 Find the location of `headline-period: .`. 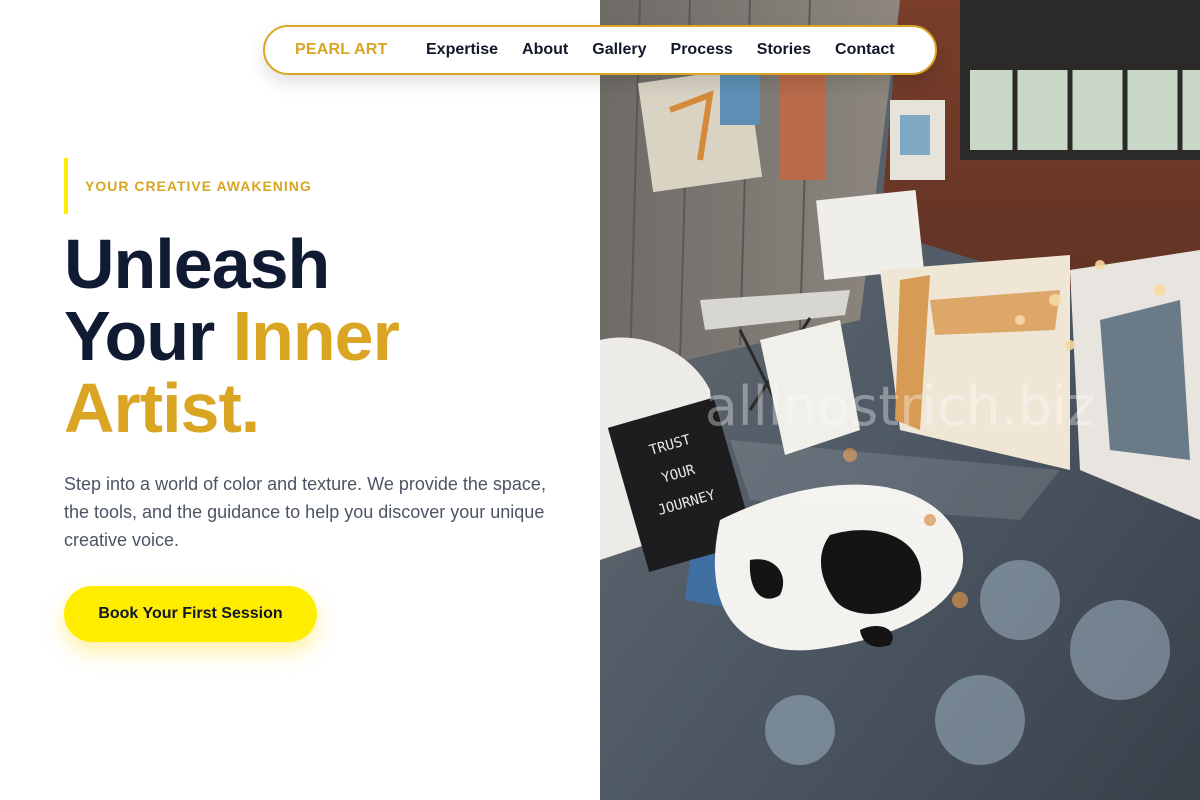

headline-period: . is located at coordinates (250, 408).